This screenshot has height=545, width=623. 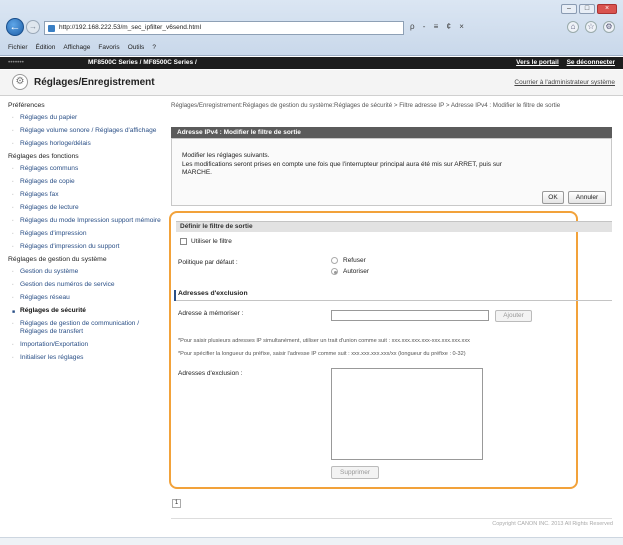 What do you see at coordinates (85, 247) in the screenshot?
I see `sidebar-item: Réglages d'impression du support` at bounding box center [85, 247].